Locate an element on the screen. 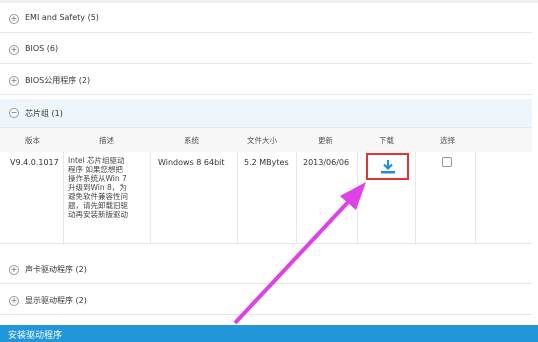 The height and width of the screenshot is (342, 538). magenta-arrow is located at coordinates (299, 253).